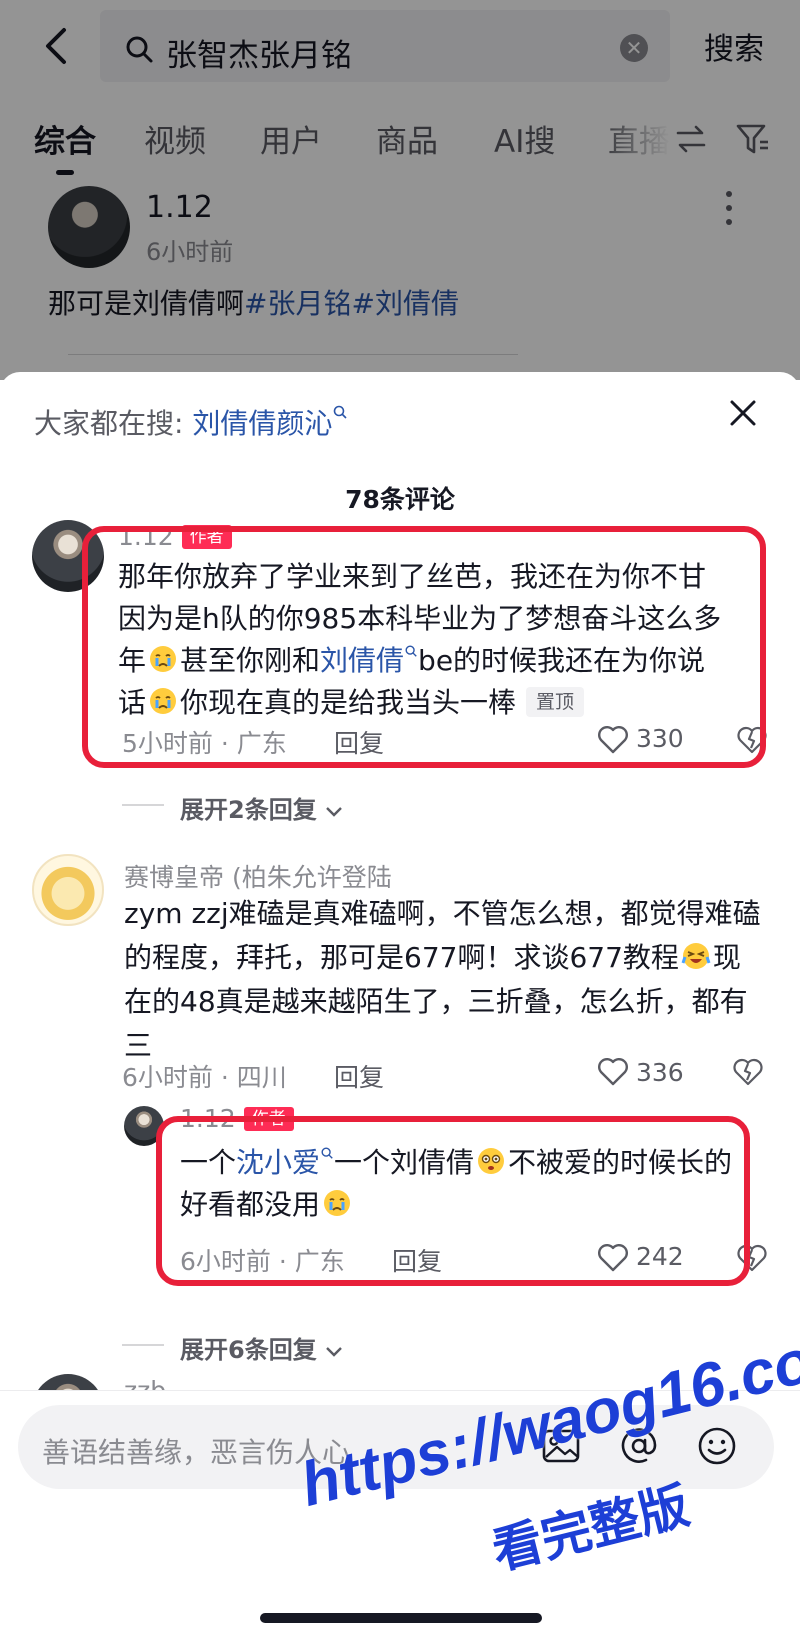  I want to click on hot-search-suggestion: 大家都在搜: 刘倩倩颜沁, so click(191, 422).